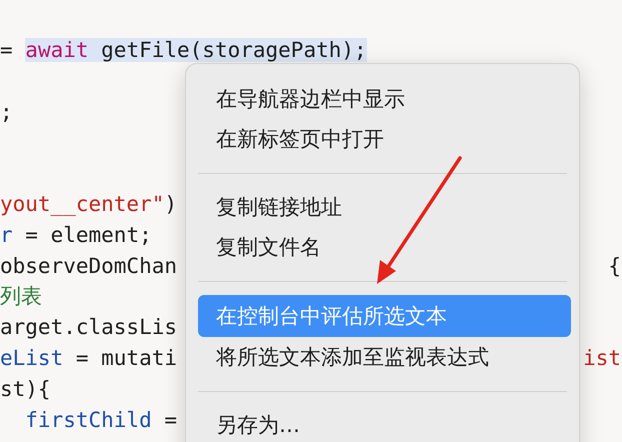 This screenshot has height=442, width=622. Describe the element at coordinates (384, 139) in the screenshot. I see `menu-item: 在新标签页中打开` at that location.